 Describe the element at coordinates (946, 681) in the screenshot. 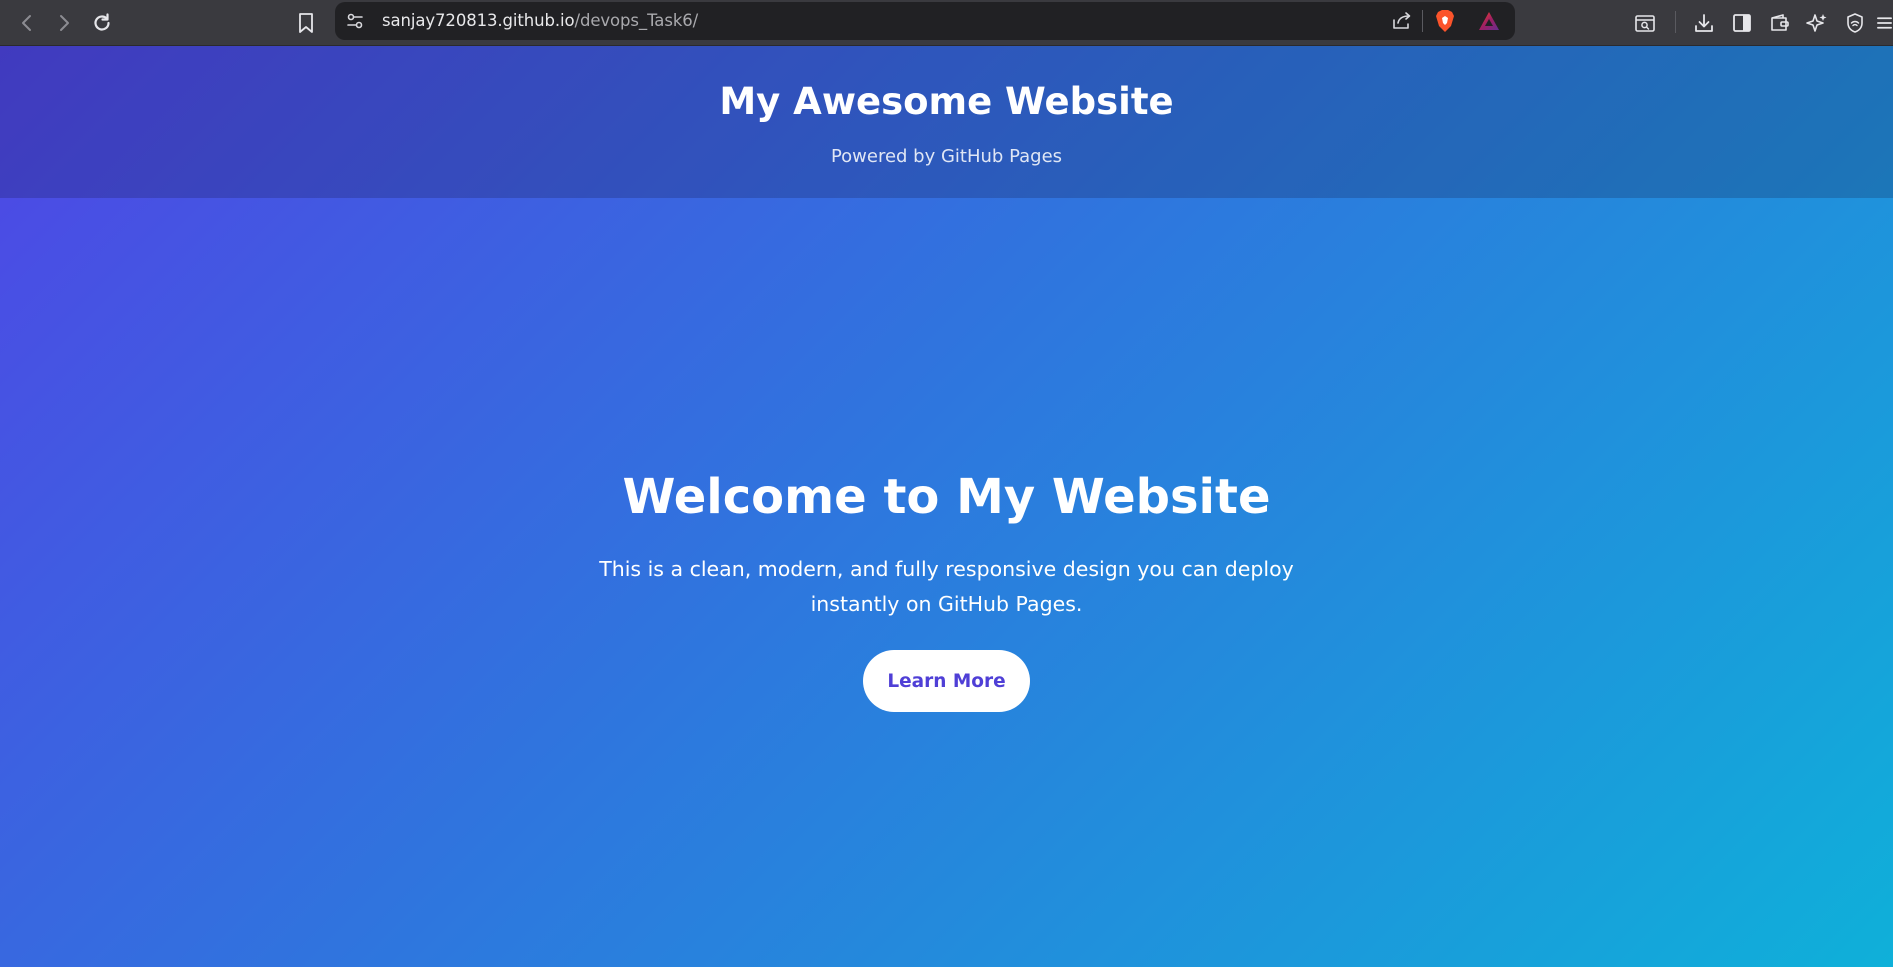

I see `learn-more-button: Learn More` at that location.